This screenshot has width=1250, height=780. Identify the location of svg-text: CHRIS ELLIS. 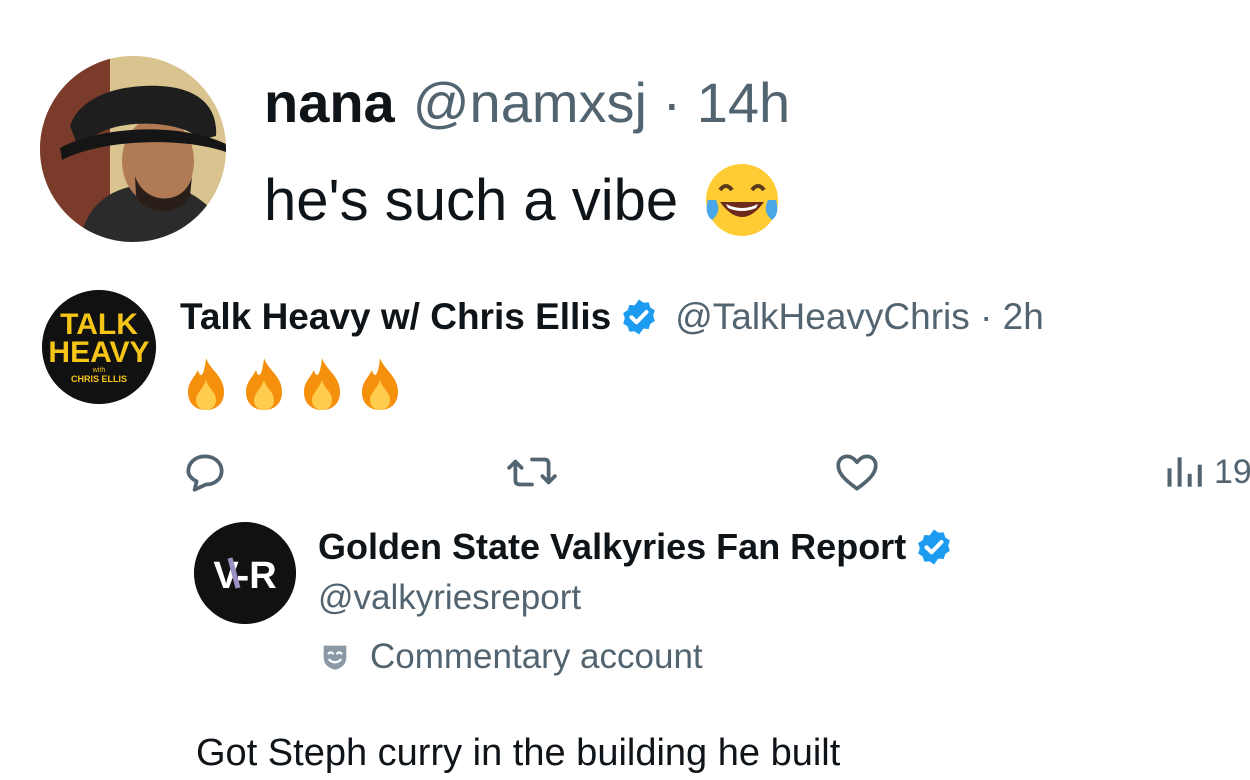
(99, 379).